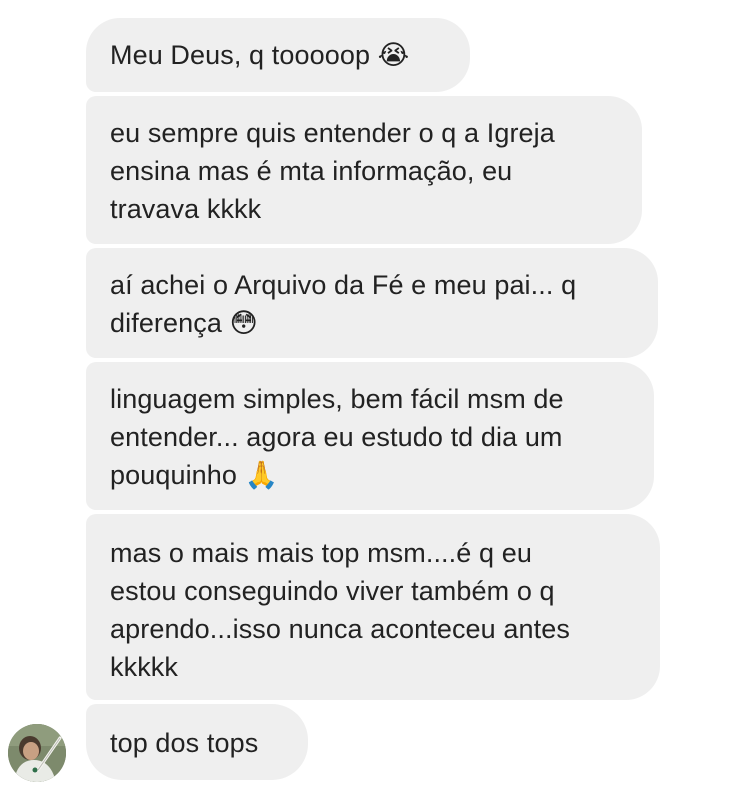  Describe the element at coordinates (278, 55) in the screenshot. I see `message-bubble: Meu Deus, q tooooop 😭` at that location.